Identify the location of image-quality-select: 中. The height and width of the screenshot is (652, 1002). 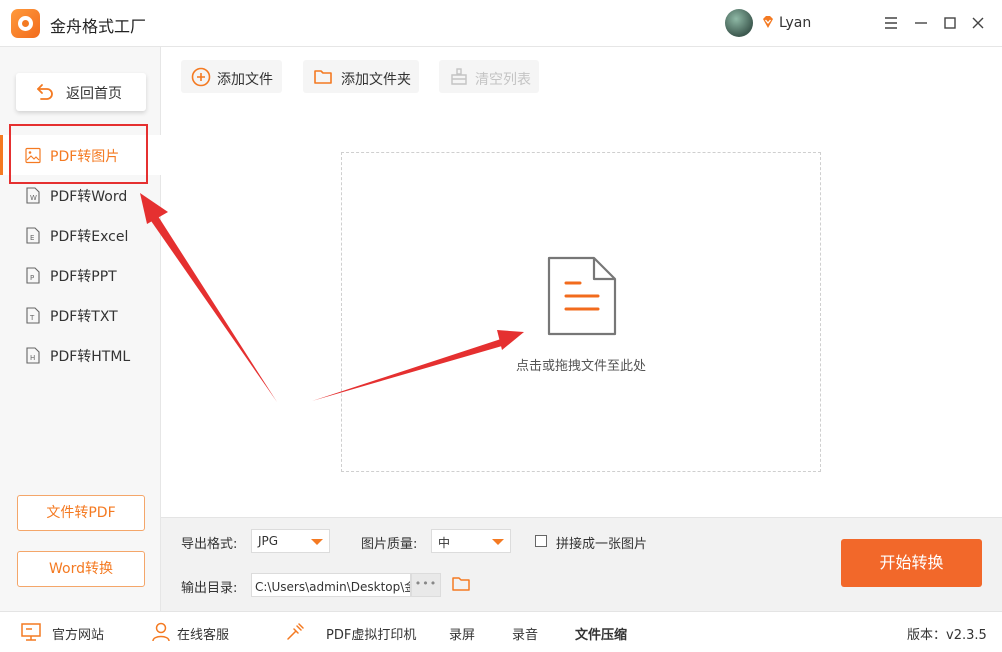
(471, 541).